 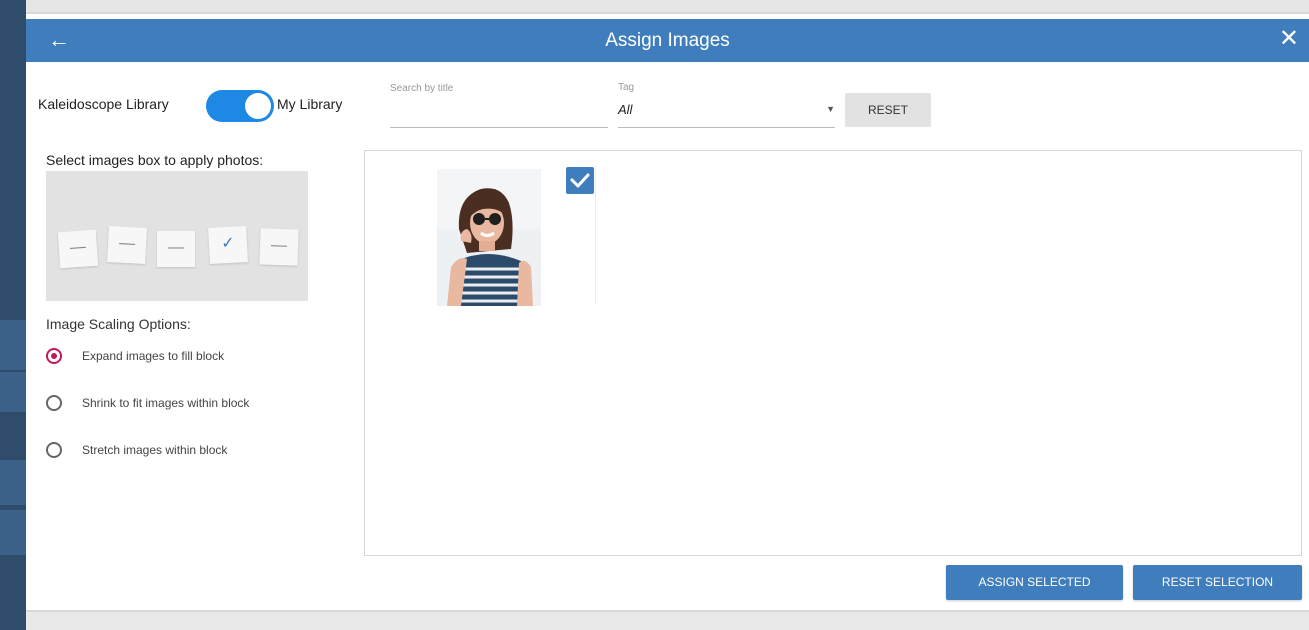 What do you see at coordinates (667, 621) in the screenshot?
I see `background-bottom` at bounding box center [667, 621].